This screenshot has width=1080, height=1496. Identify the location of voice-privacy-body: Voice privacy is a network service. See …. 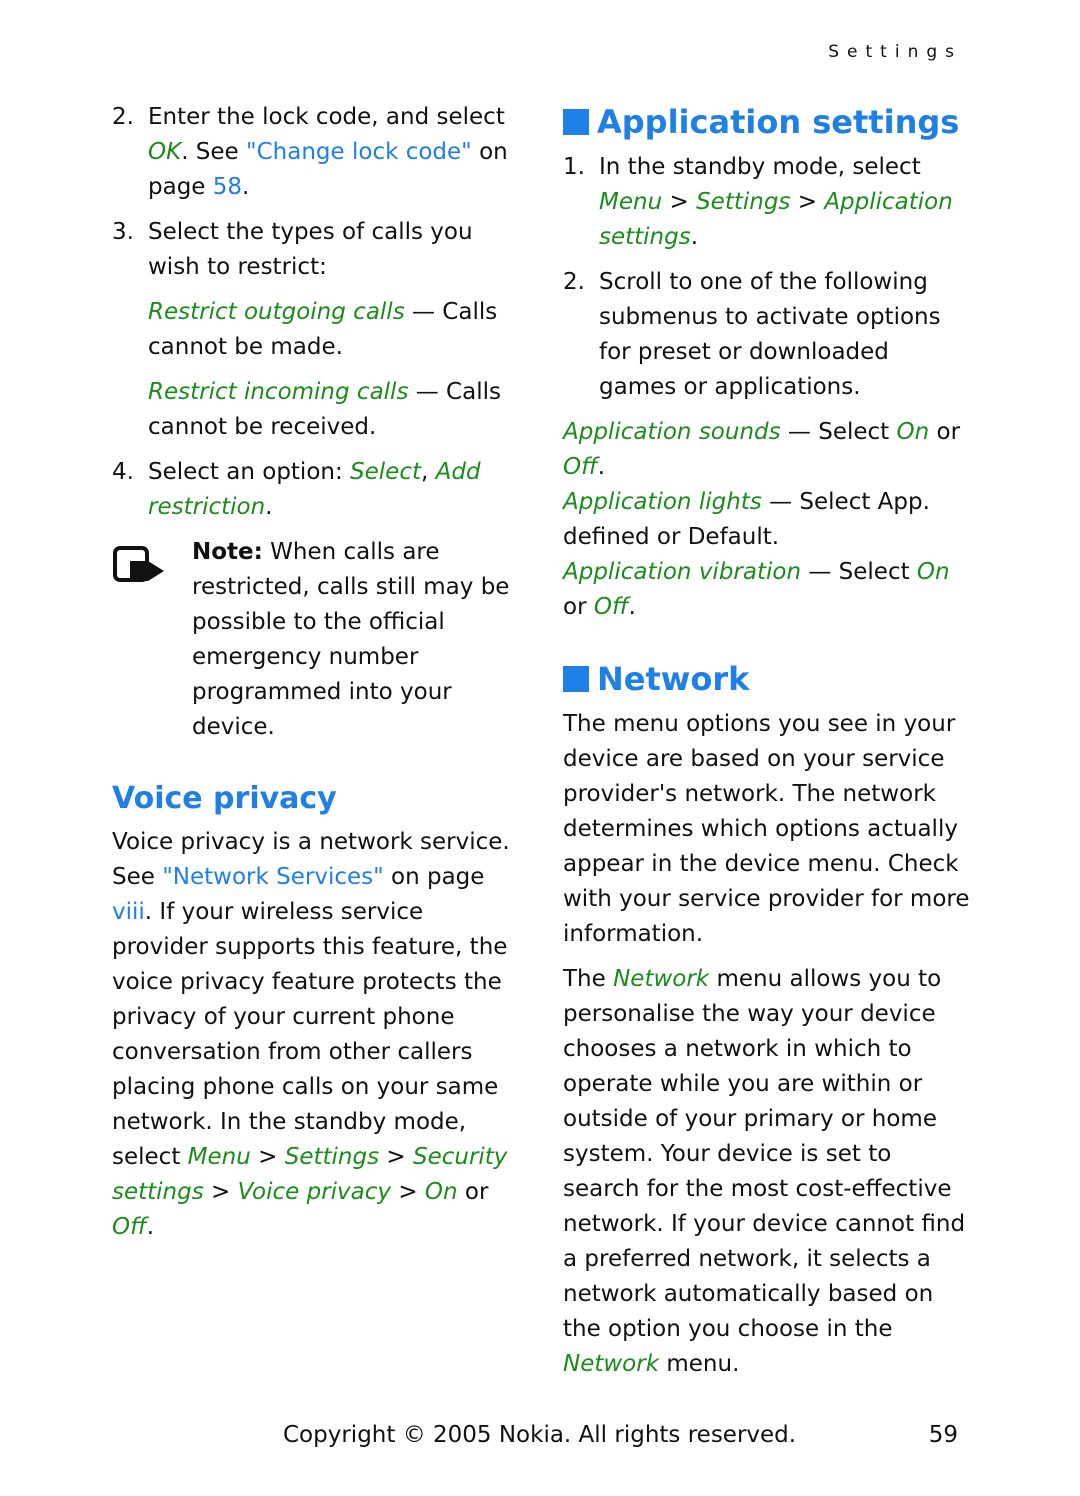
(311, 1034).